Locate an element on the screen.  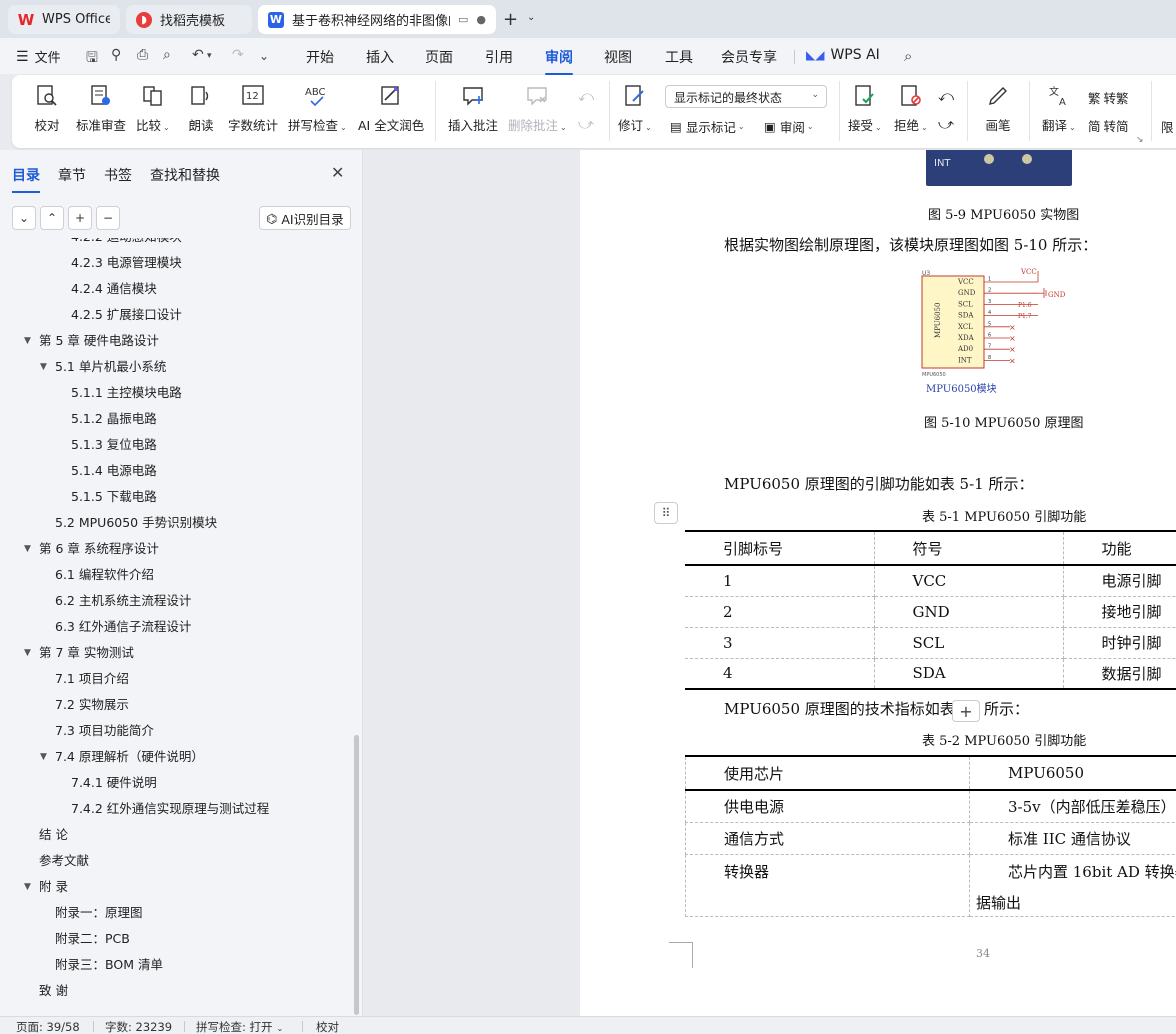
toc-item: 附录三：BOM 清单 is located at coordinates (109, 965).